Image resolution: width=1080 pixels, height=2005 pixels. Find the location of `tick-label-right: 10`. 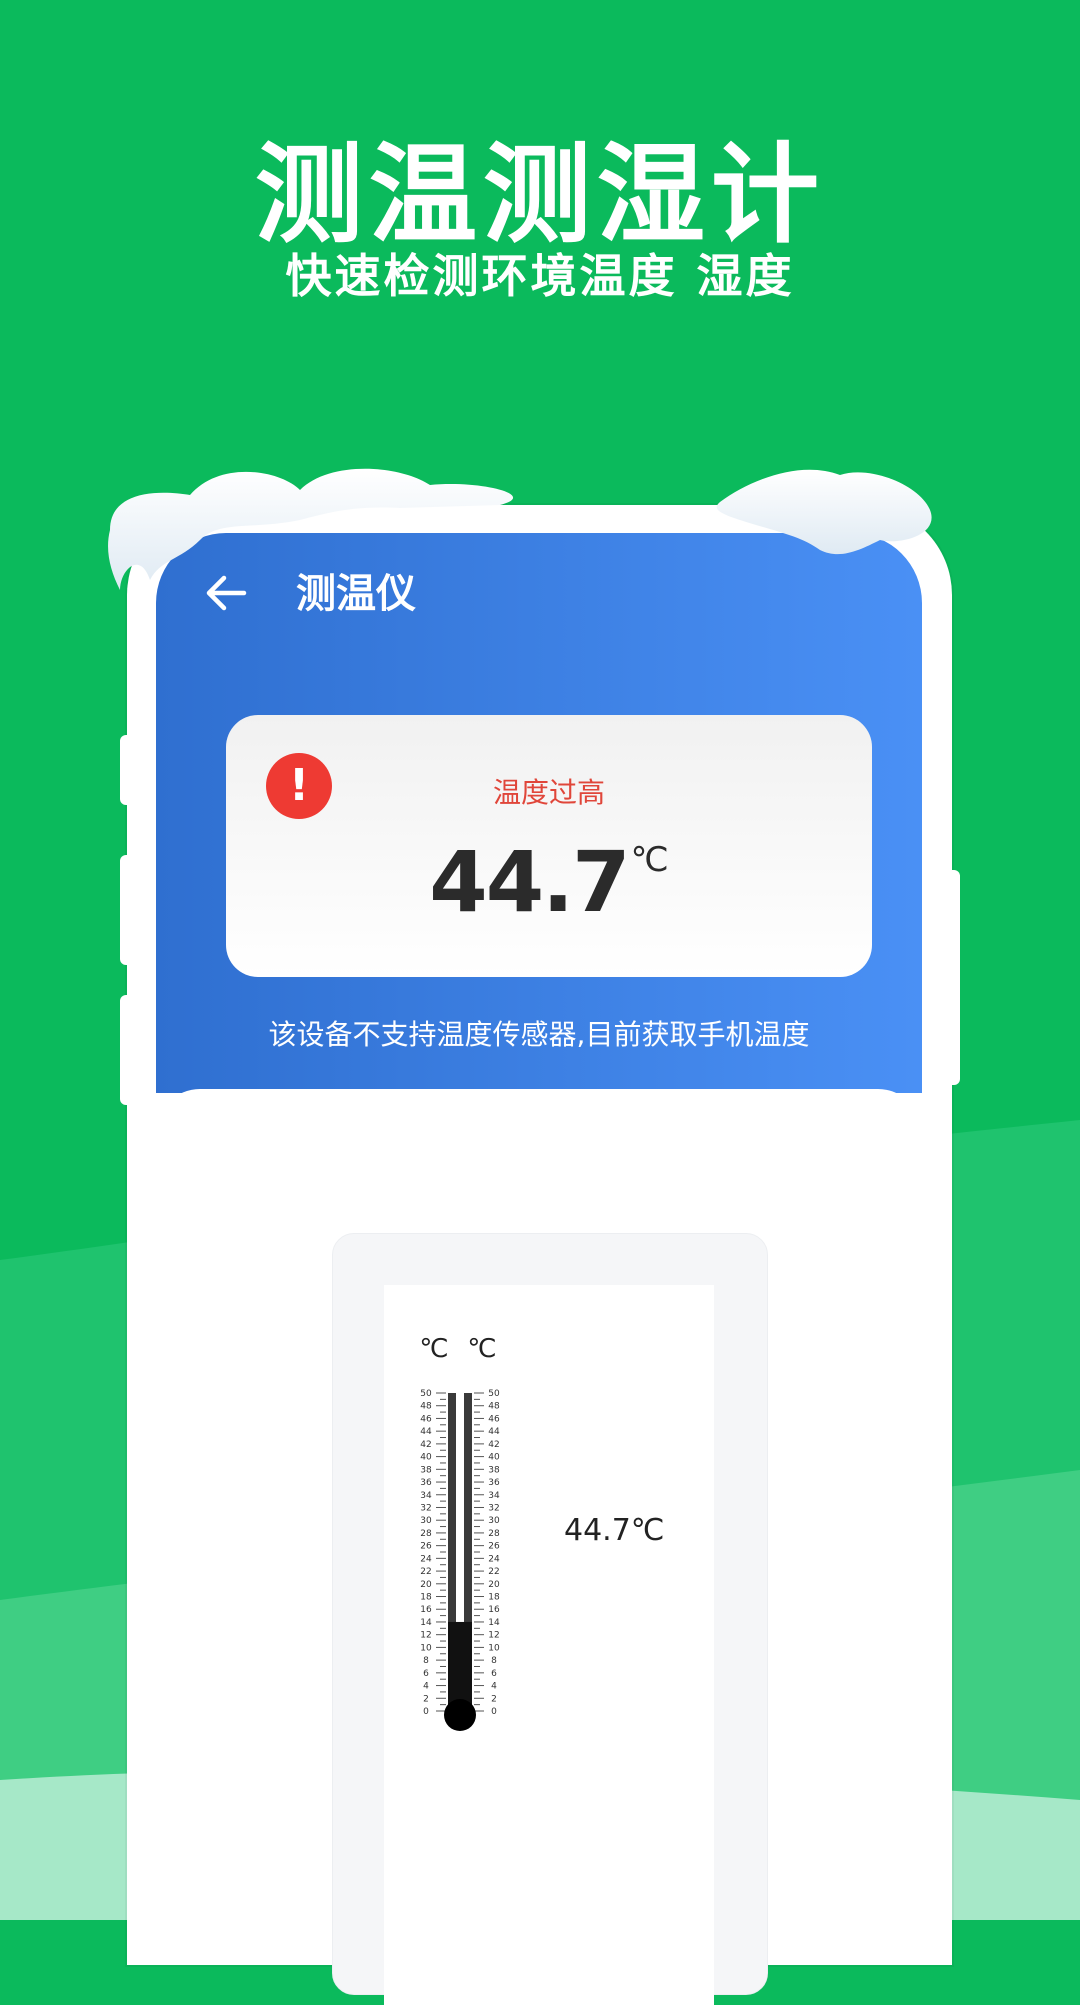

tick-label-right: 10 is located at coordinates (494, 1648).